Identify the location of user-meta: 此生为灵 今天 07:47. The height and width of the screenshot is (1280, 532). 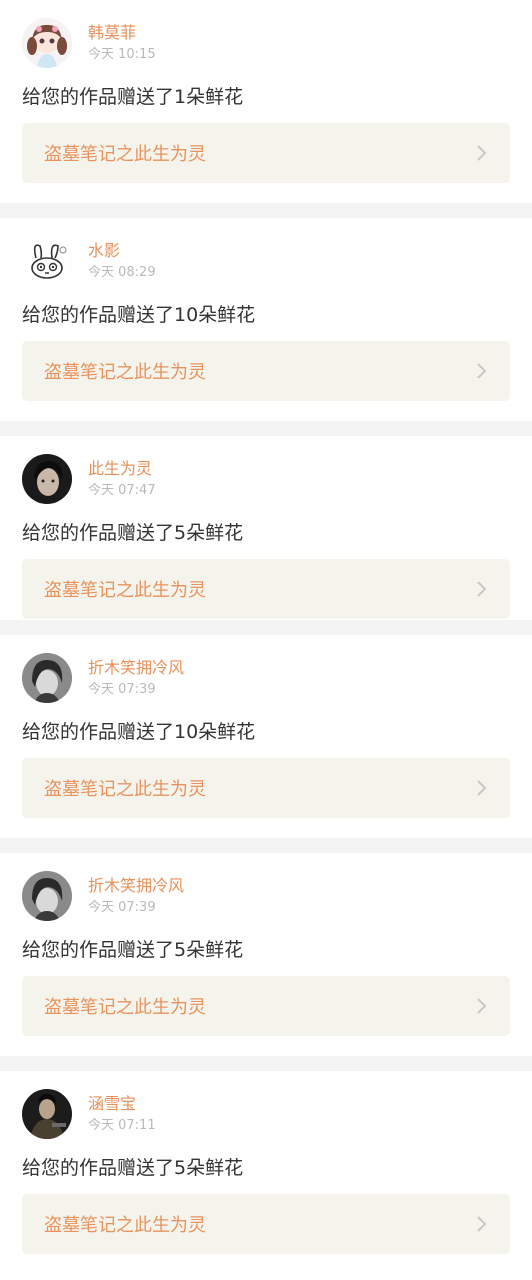
(122, 479).